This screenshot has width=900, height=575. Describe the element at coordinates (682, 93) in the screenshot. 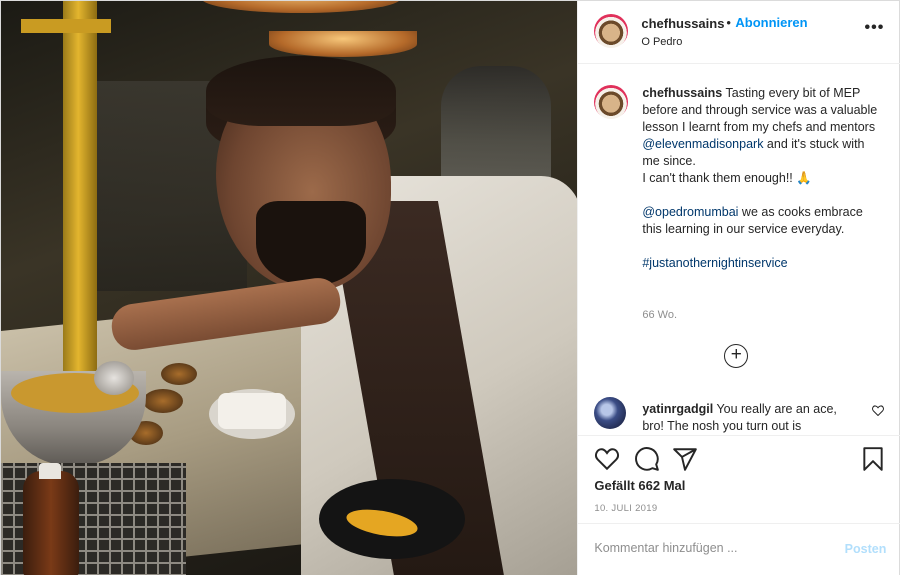

I see `caption-username: chefhussains` at that location.